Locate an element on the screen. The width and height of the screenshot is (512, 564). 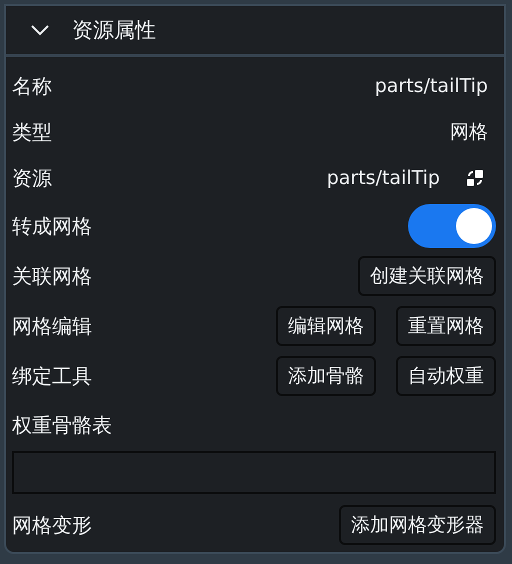
action-button: 重置网格 is located at coordinates (446, 326).